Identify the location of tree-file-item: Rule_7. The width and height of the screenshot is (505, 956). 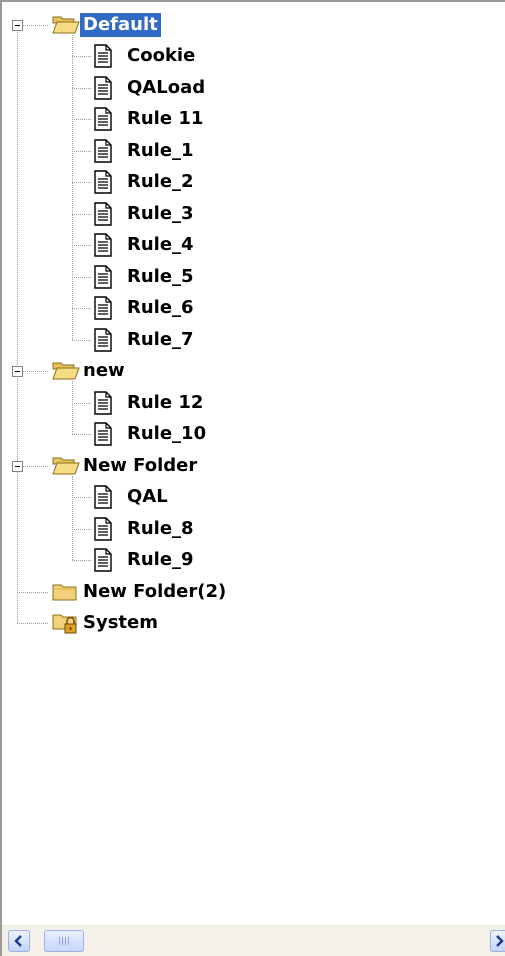
(160, 340).